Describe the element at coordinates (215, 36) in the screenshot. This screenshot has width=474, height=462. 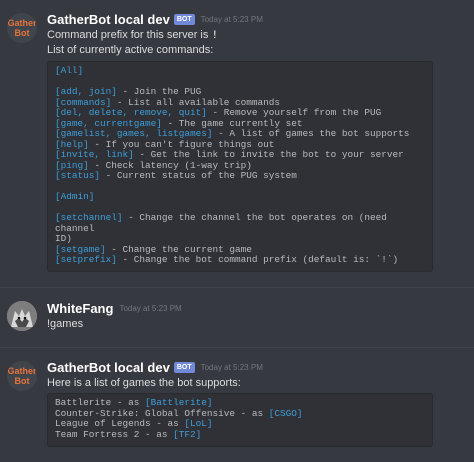
I see `prefix-value: !` at that location.